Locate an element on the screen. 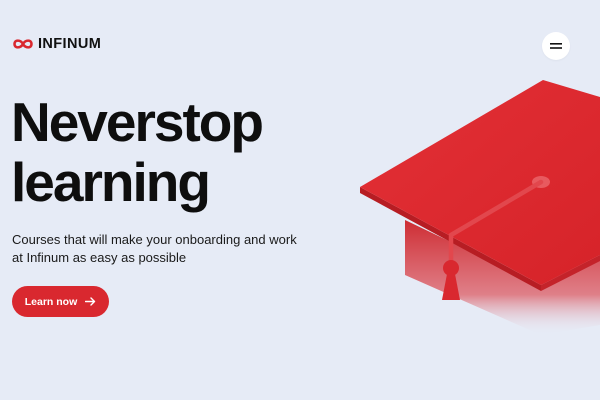 Image resolution: width=600 pixels, height=400 pixels. learn-now-button: Learn now is located at coordinates (60, 301).